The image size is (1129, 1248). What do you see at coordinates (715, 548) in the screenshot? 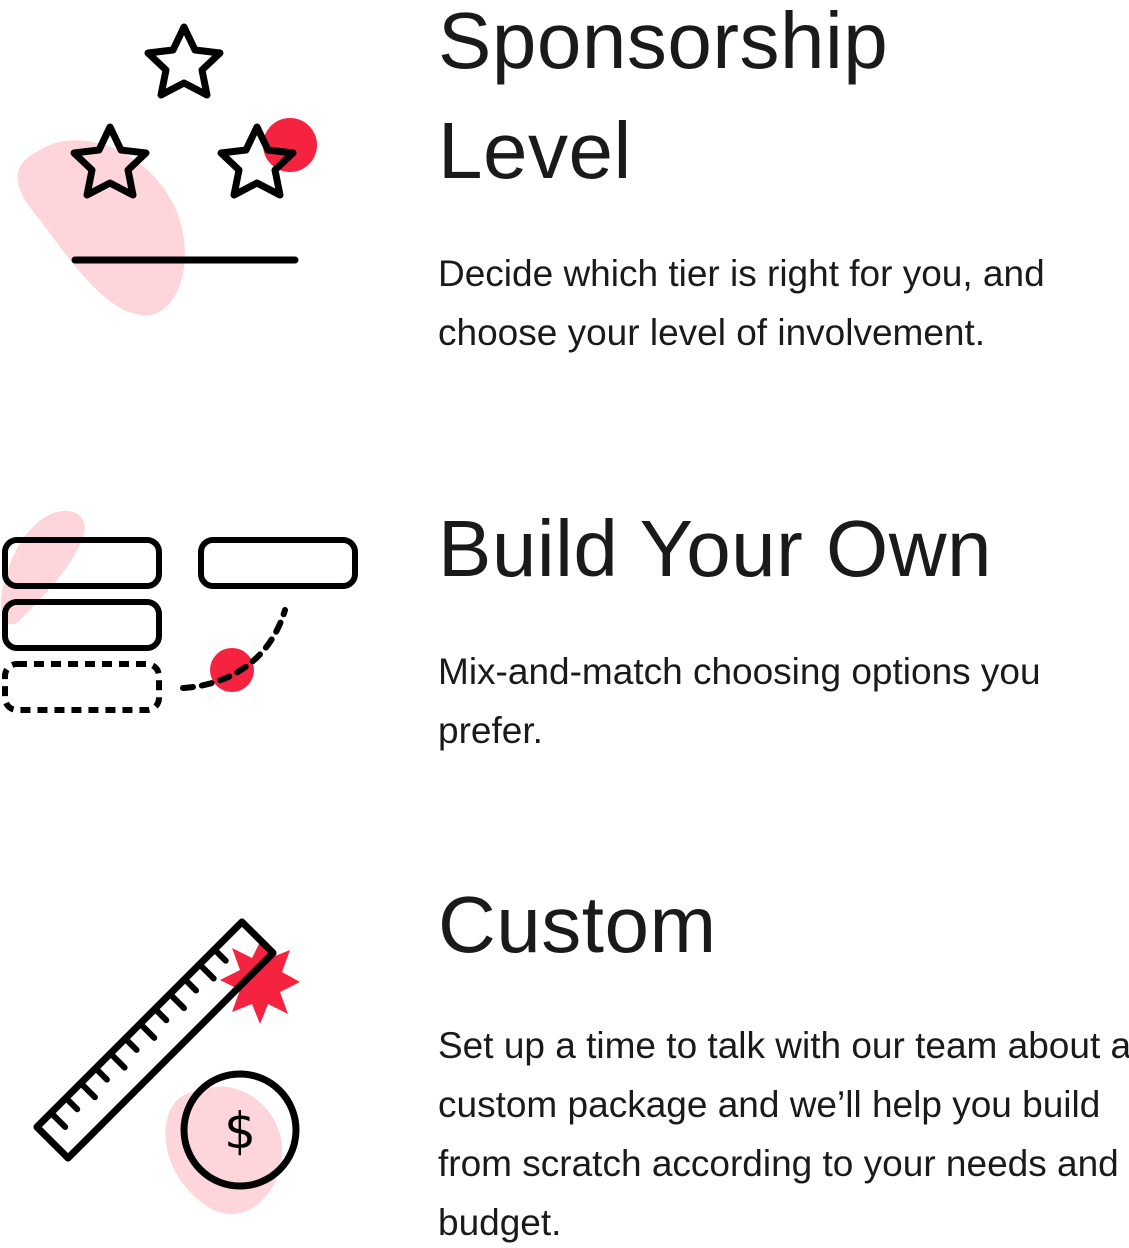
I see `section-title: Build Your Own` at bounding box center [715, 548].